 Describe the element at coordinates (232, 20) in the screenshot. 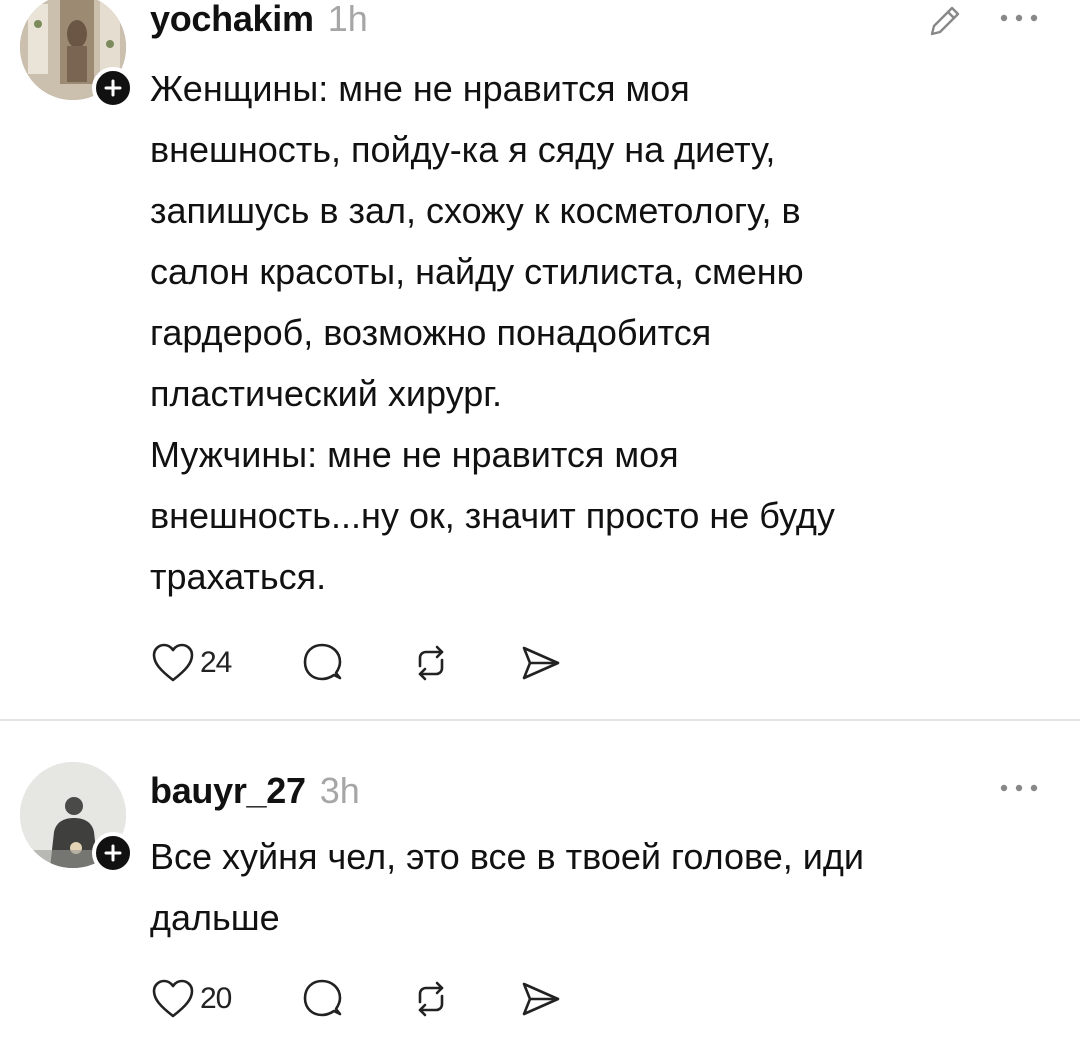

I see `username: yochakim` at that location.